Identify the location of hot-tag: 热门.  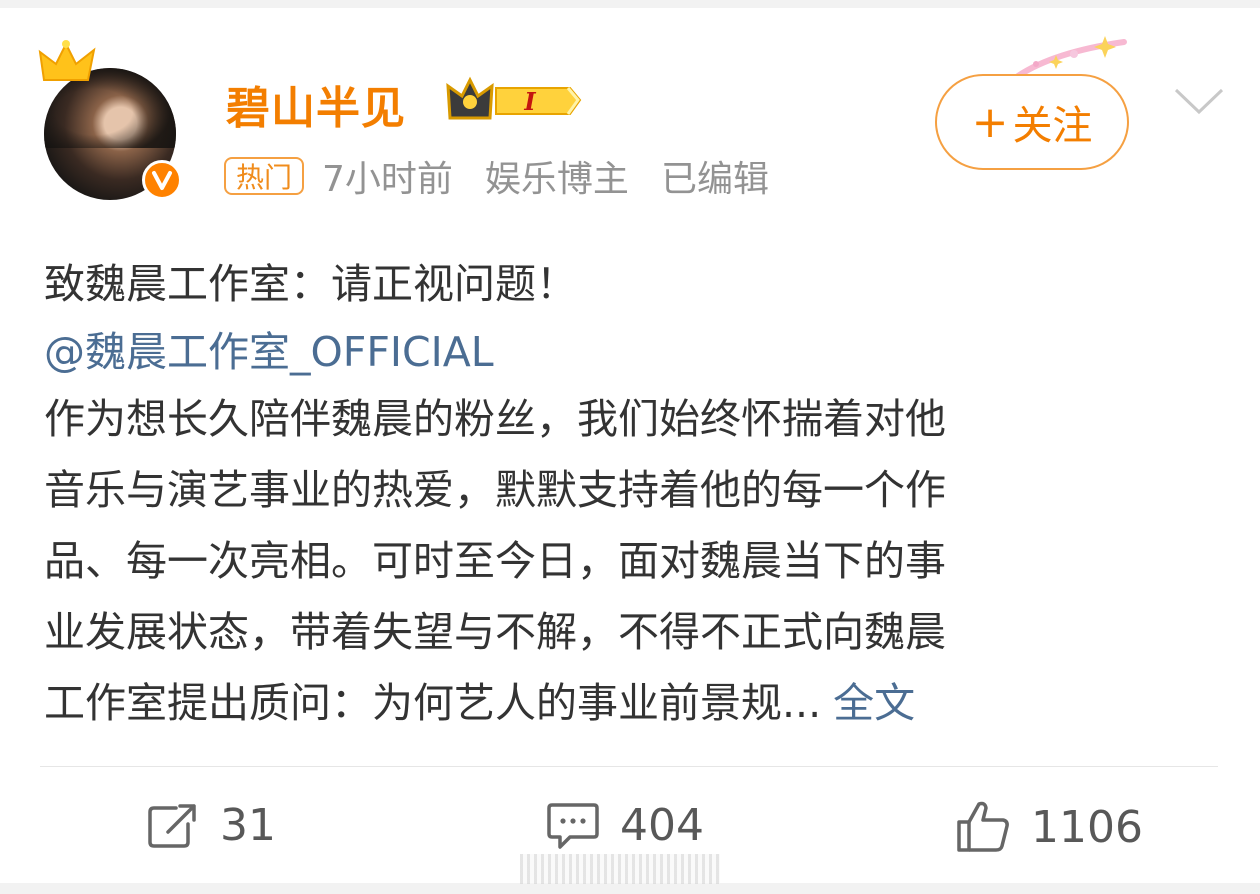
(264, 176).